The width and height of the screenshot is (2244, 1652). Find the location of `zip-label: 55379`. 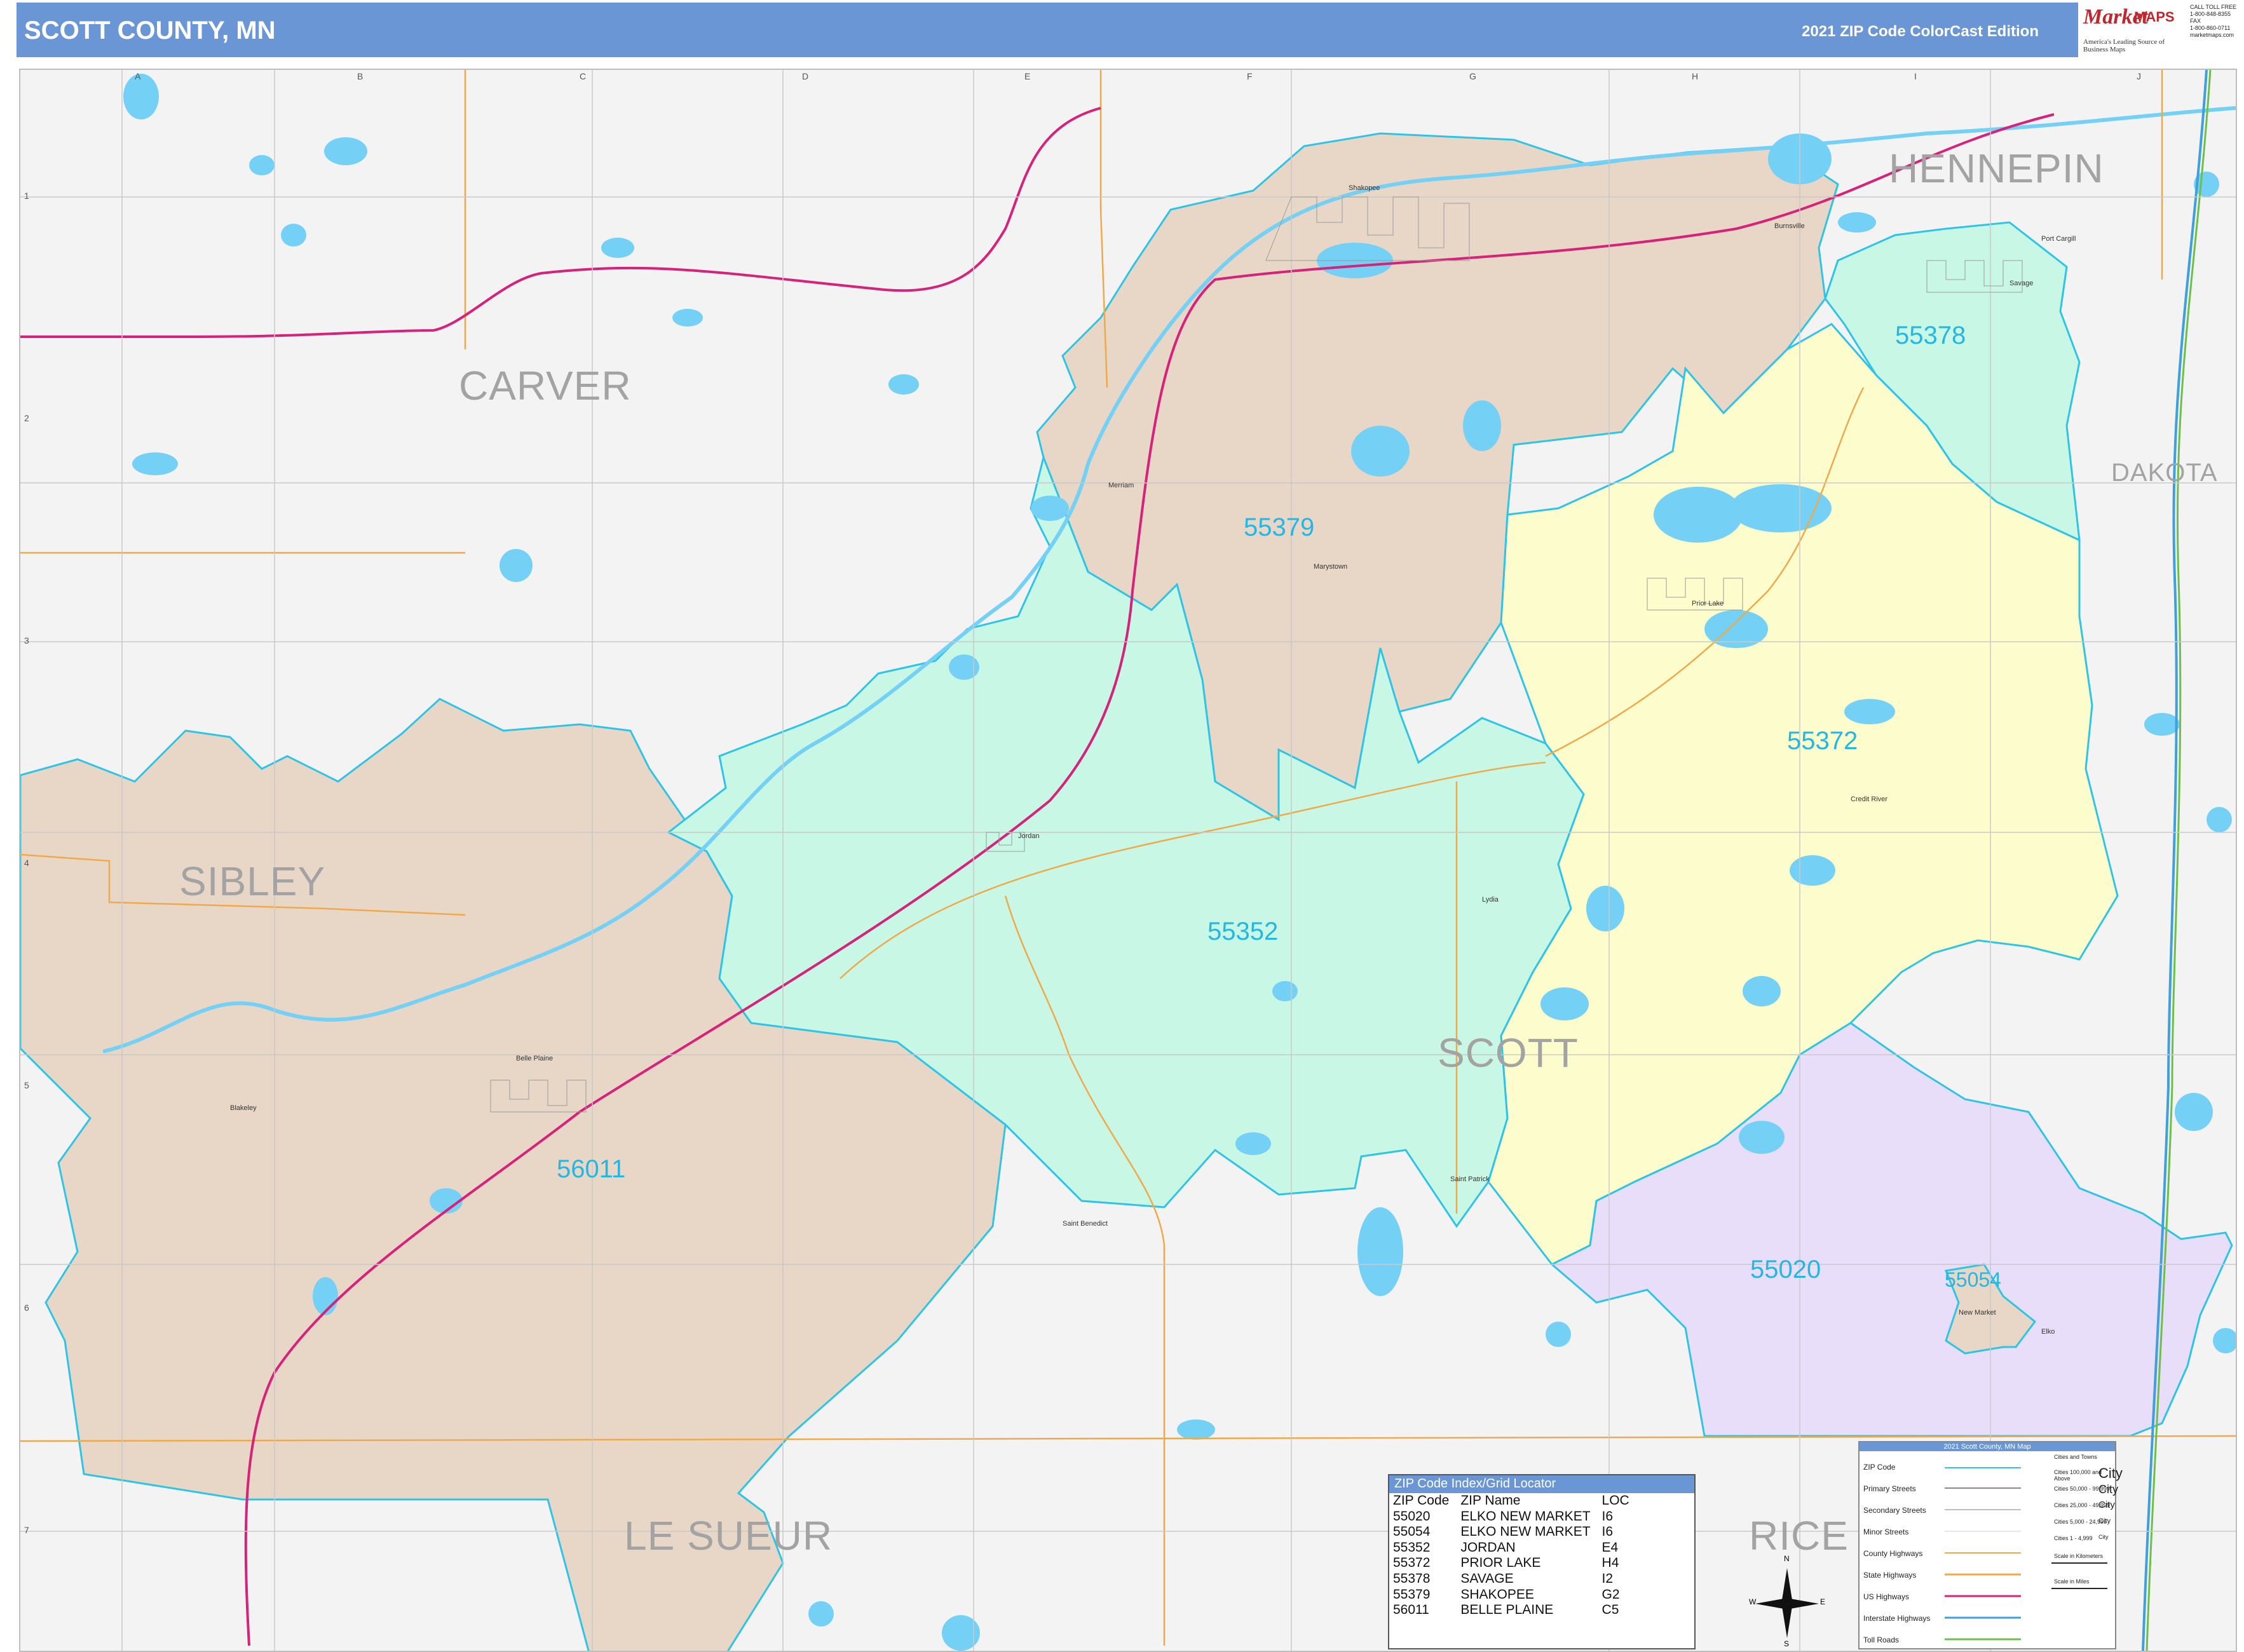

zip-label: 55379 is located at coordinates (1279, 527).